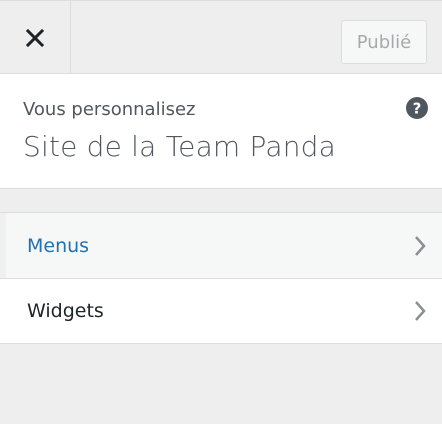  What do you see at coordinates (65, 311) in the screenshot?
I see `section-label: Widgets` at bounding box center [65, 311].